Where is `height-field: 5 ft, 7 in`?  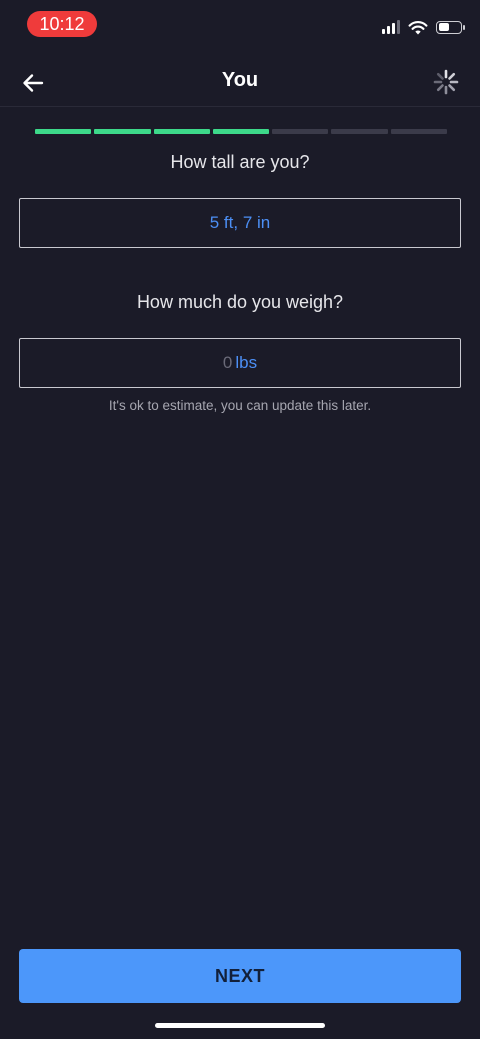
height-field: 5 ft, 7 in is located at coordinates (240, 223).